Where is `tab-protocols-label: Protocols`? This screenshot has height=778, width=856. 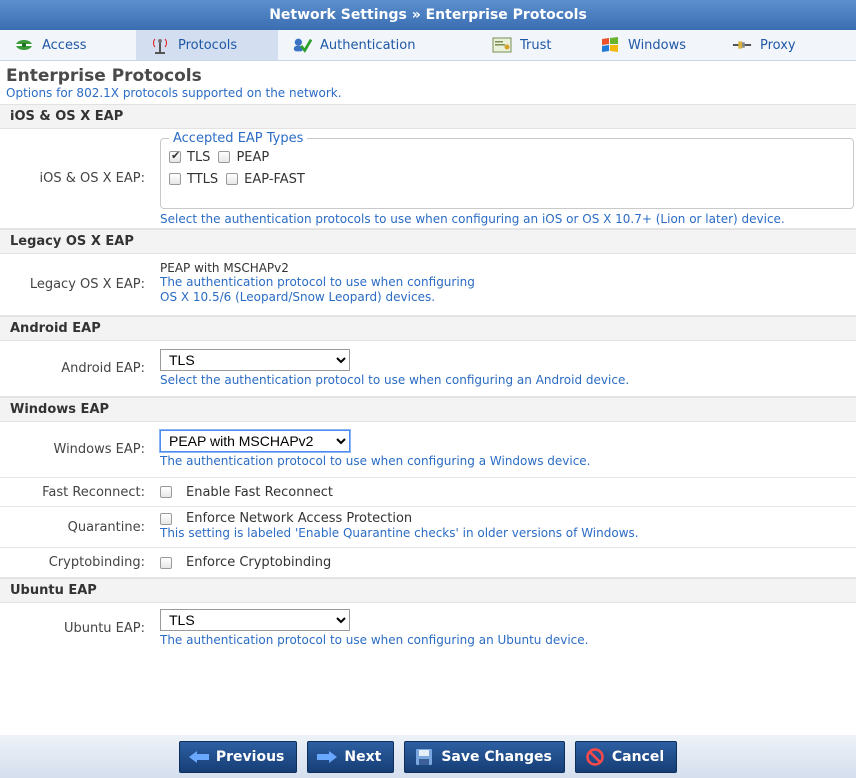
tab-protocols-label: Protocols is located at coordinates (208, 45).